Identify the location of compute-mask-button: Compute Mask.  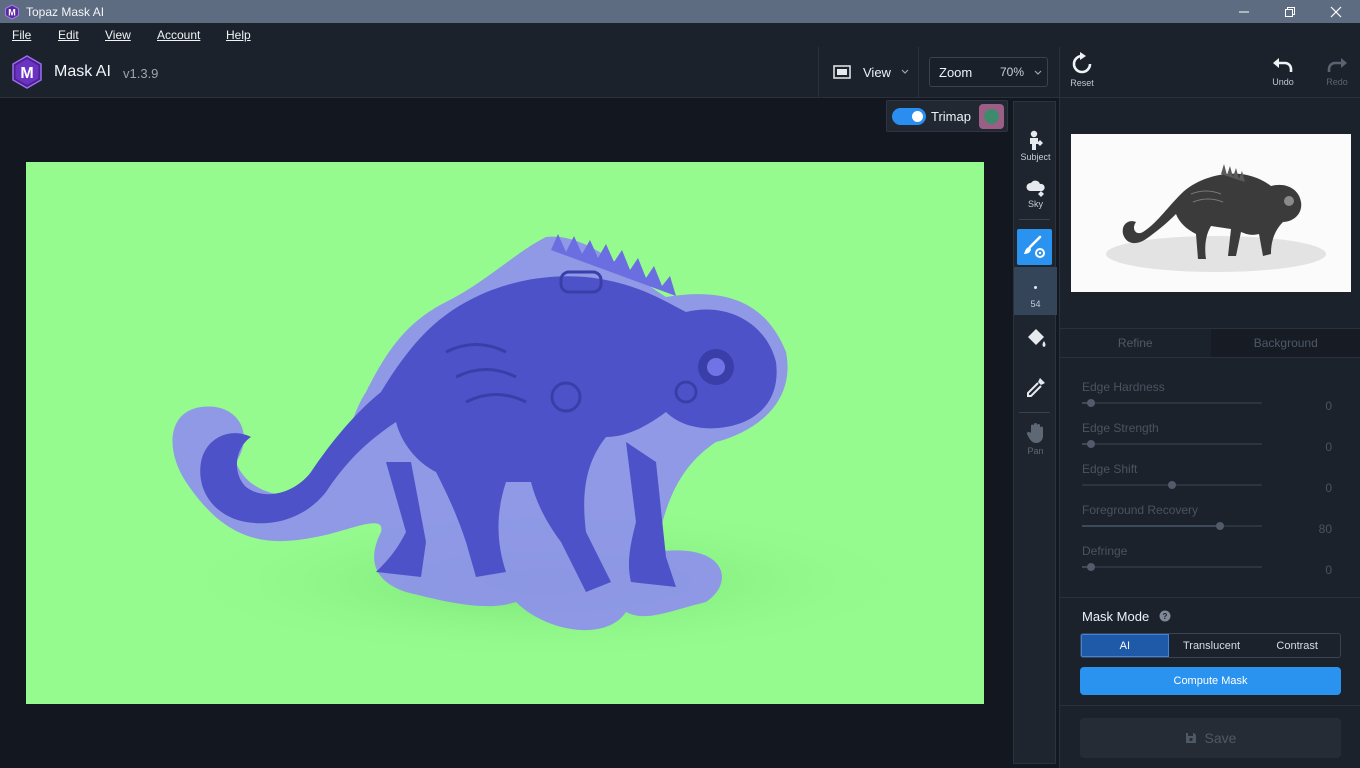
(1210, 681).